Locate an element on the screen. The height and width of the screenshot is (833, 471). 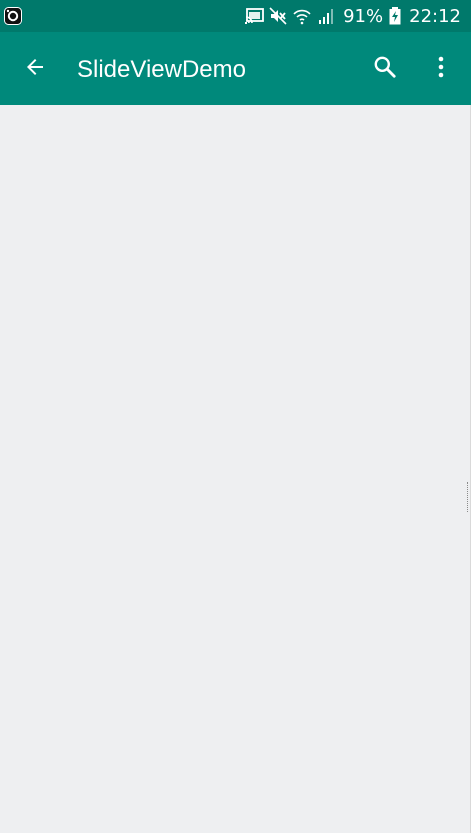
slide-edge-handle is located at coordinates (468, 497).